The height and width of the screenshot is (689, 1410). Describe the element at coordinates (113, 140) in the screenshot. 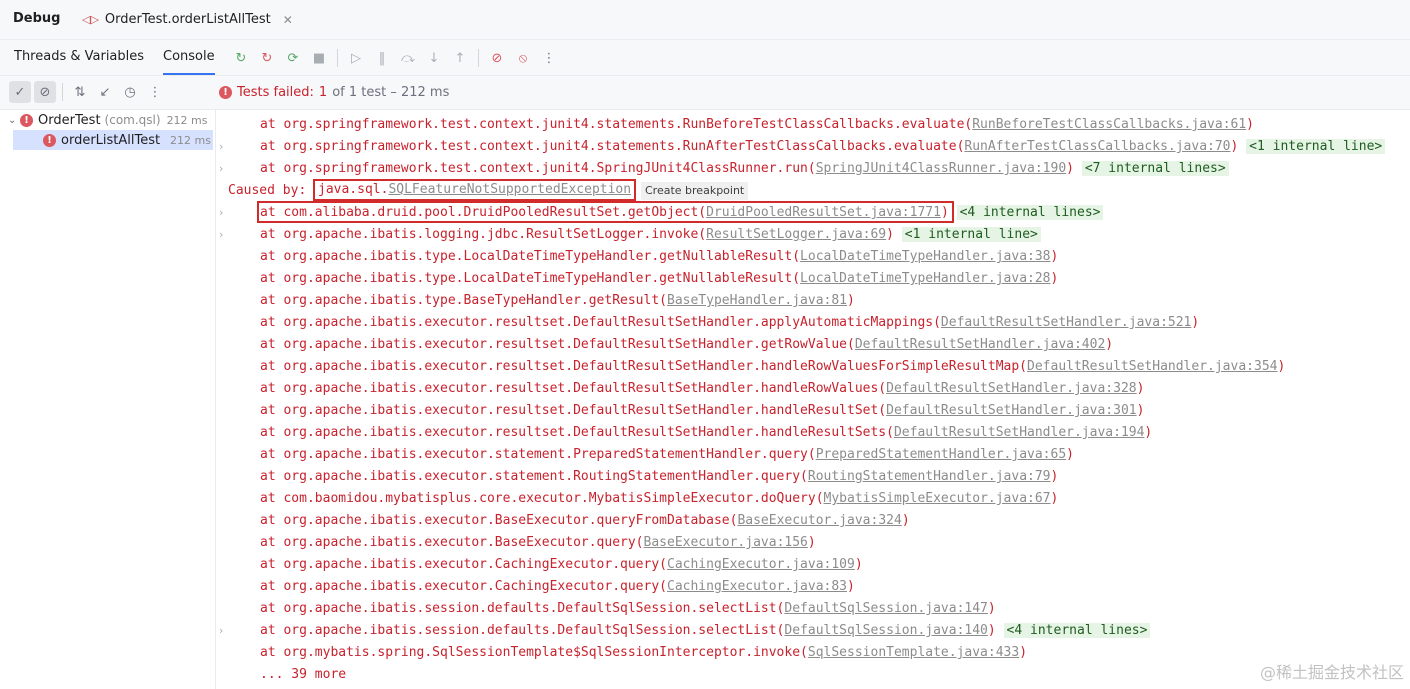

I see `tree-node-orderlistalltest: ! orderListAllTest 212 ms` at that location.